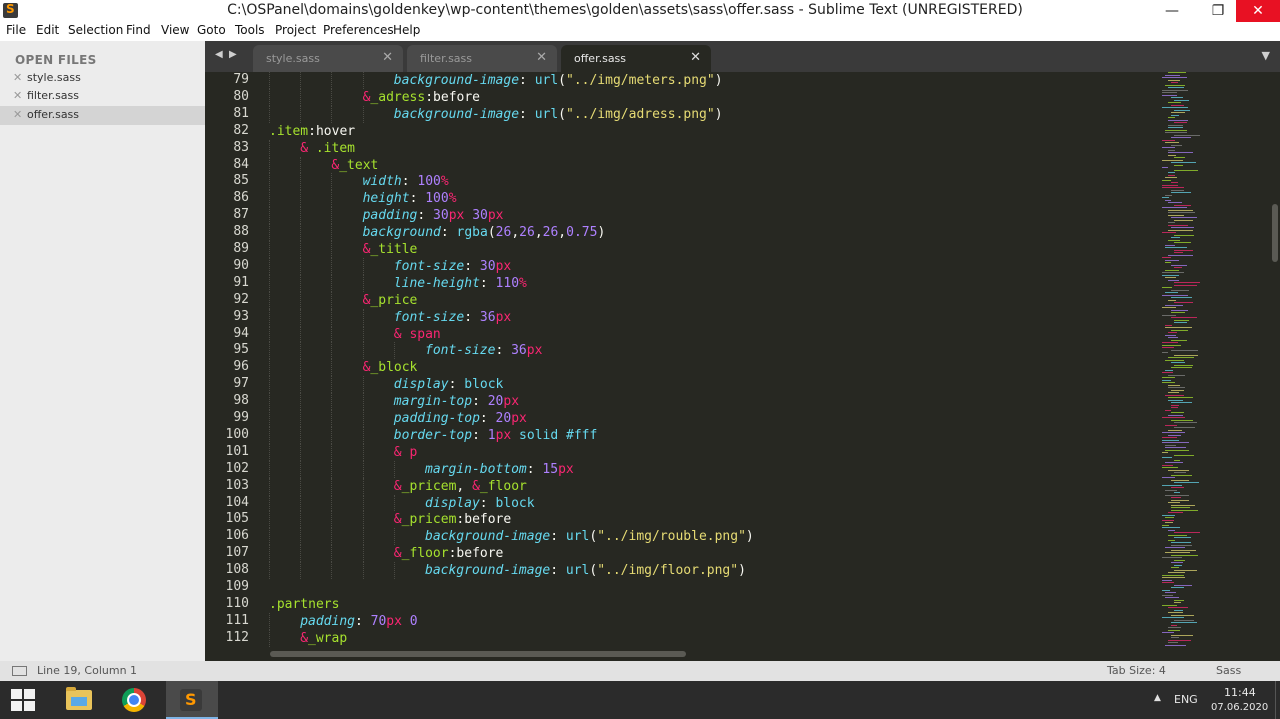 The image size is (1280, 719). Describe the element at coordinates (358, 621) in the screenshot. I see `code-line: padding: 70px 0` at that location.